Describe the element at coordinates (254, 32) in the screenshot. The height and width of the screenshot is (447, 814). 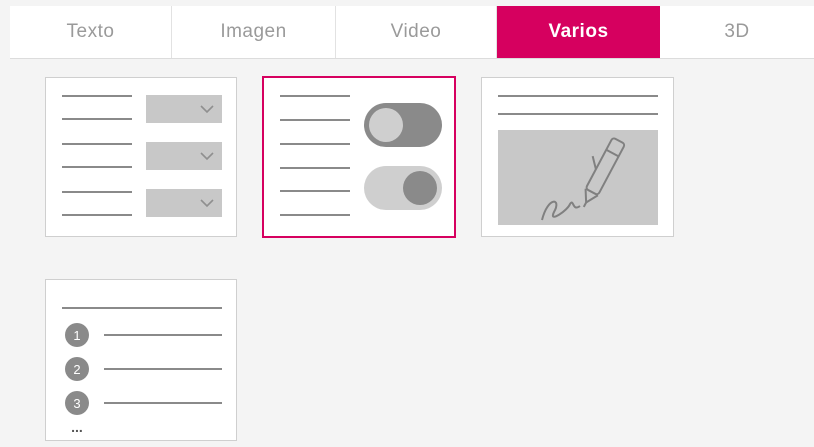
I see `tab-imagen: Imagen` at that location.